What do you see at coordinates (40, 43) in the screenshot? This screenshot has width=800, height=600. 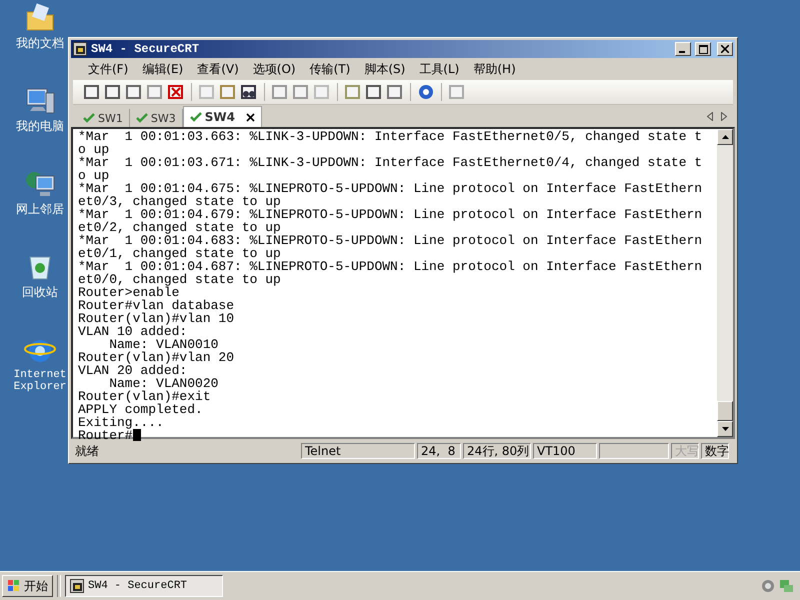 I see `desktop-icon-label: 我的文档` at bounding box center [40, 43].